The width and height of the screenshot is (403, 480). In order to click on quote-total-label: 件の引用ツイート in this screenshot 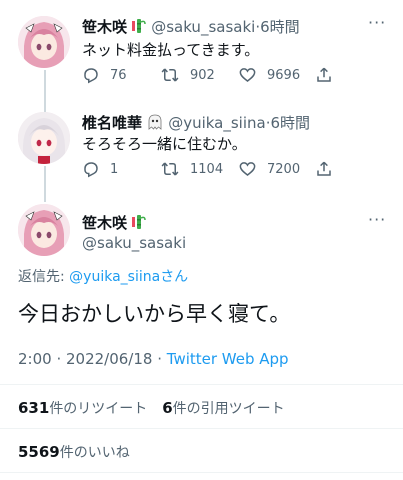, I will do `click(228, 409)`.